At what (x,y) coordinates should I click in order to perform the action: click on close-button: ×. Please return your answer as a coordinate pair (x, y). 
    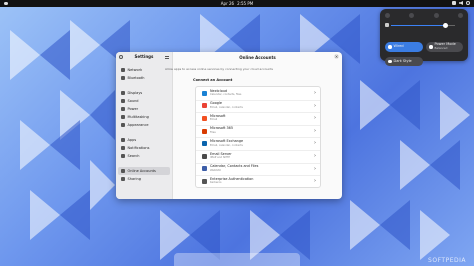
    Looking at the image, I should click on (336, 56).